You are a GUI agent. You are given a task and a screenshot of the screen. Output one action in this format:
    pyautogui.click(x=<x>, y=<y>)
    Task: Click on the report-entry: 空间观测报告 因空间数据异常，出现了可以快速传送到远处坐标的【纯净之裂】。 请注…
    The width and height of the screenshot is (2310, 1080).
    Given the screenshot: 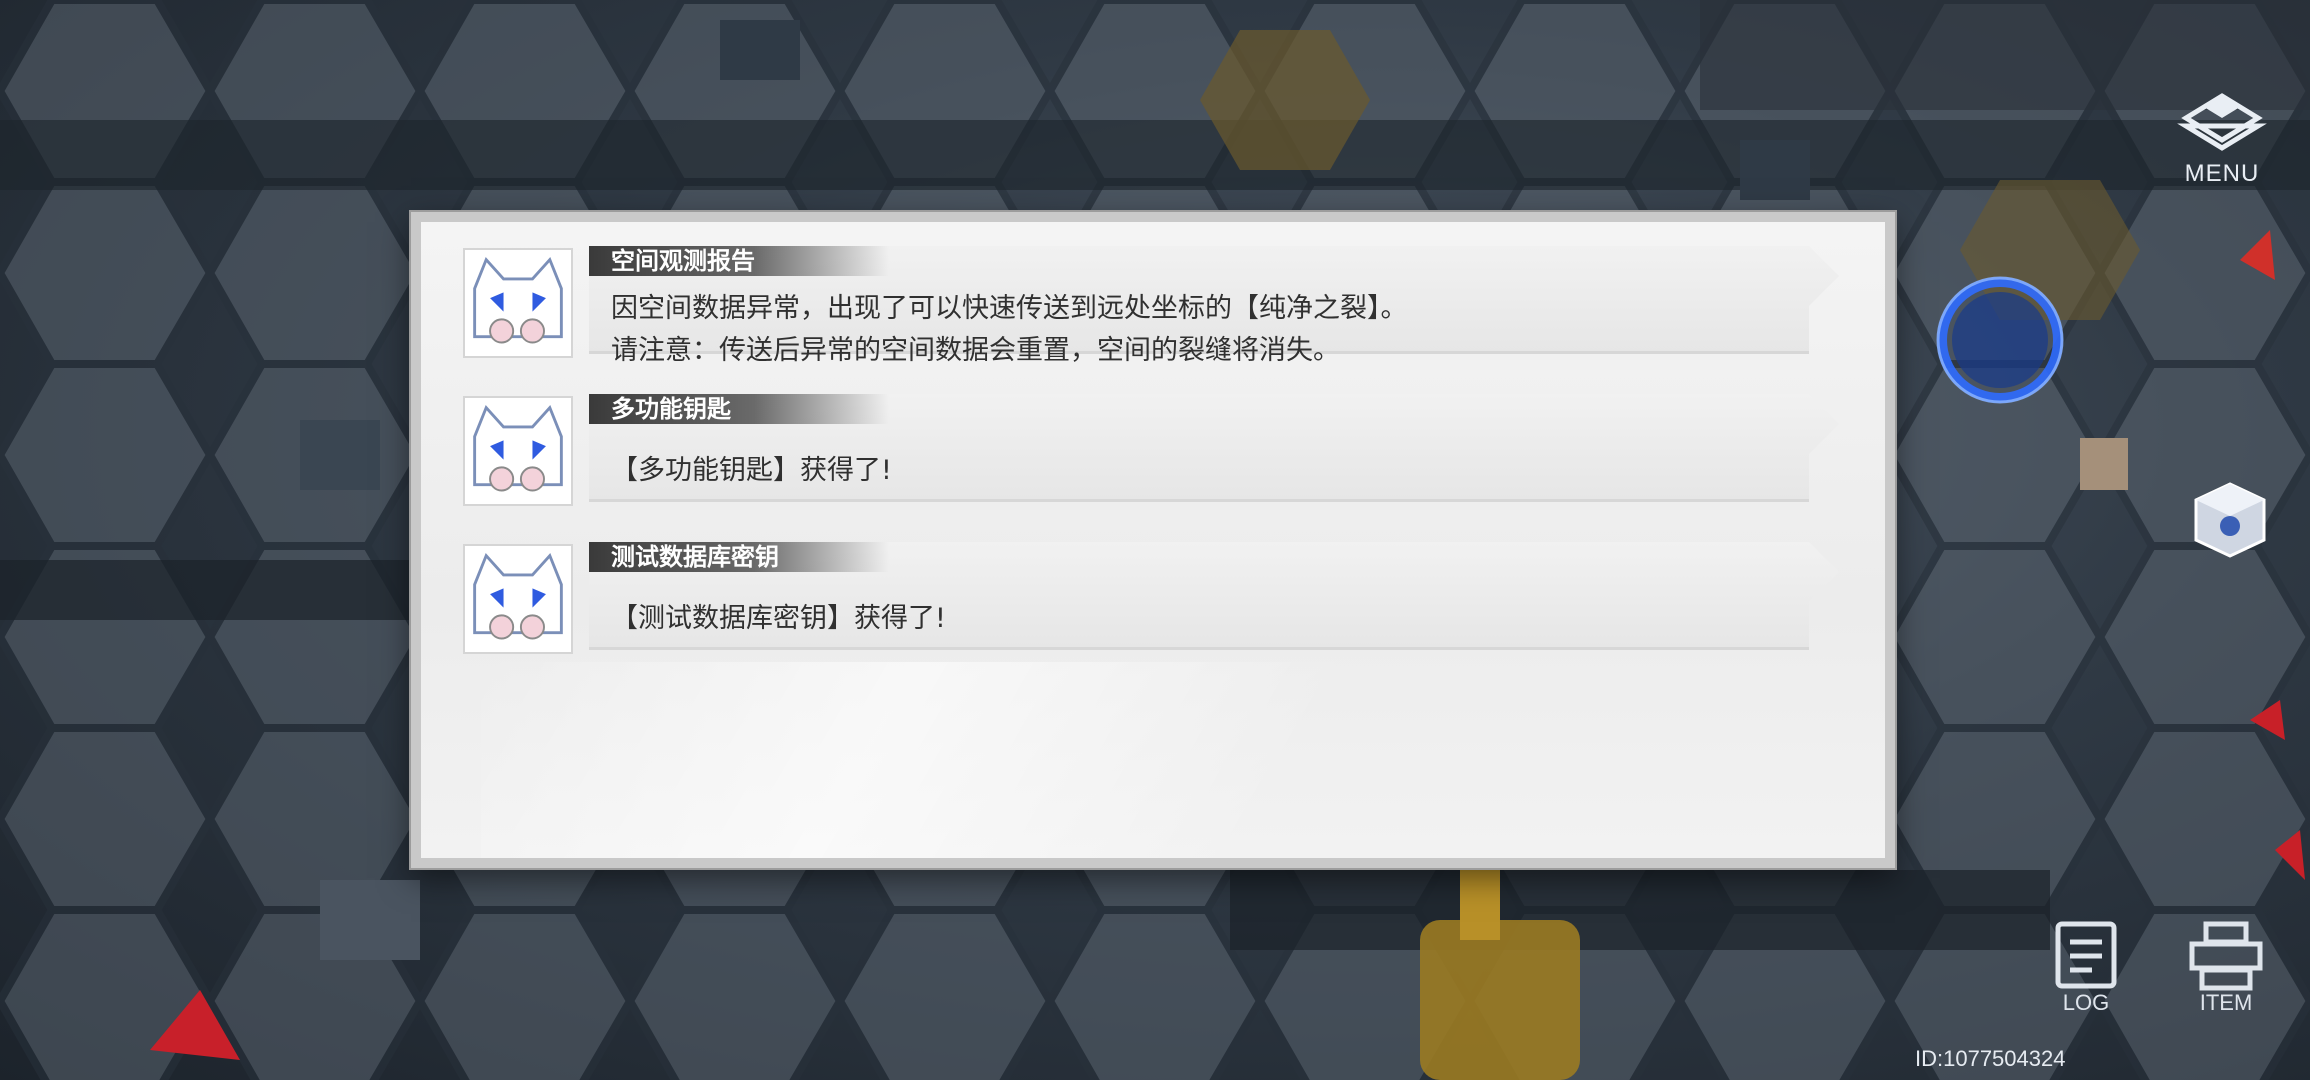 What is the action you would take?
    pyautogui.click(x=1153, y=301)
    